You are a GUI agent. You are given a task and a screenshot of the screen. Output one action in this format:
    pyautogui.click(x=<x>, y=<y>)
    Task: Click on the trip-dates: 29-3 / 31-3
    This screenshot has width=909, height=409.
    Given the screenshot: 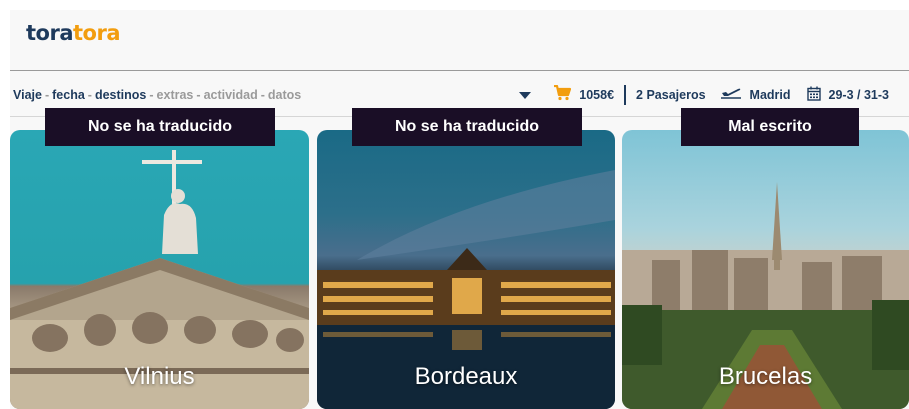 What is the action you would take?
    pyautogui.click(x=859, y=95)
    